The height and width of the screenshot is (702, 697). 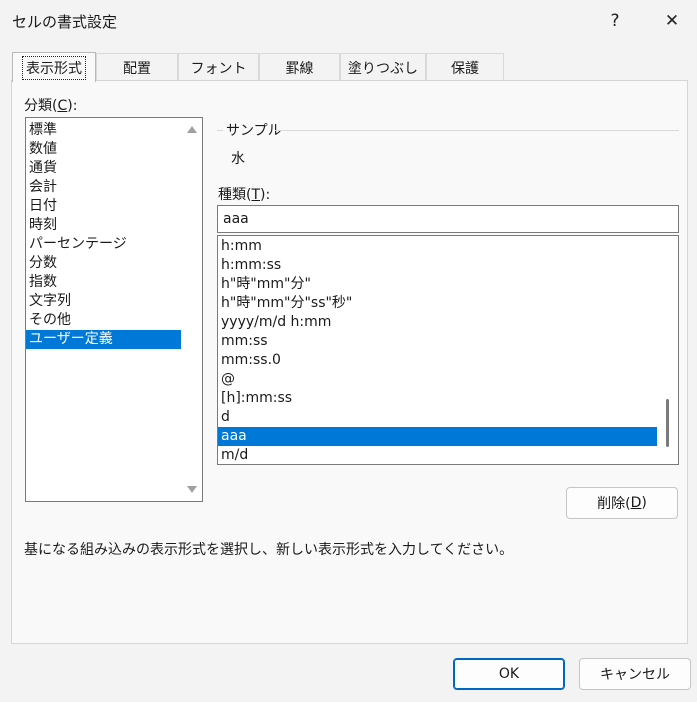 I want to click on type-item: @, so click(x=437, y=379).